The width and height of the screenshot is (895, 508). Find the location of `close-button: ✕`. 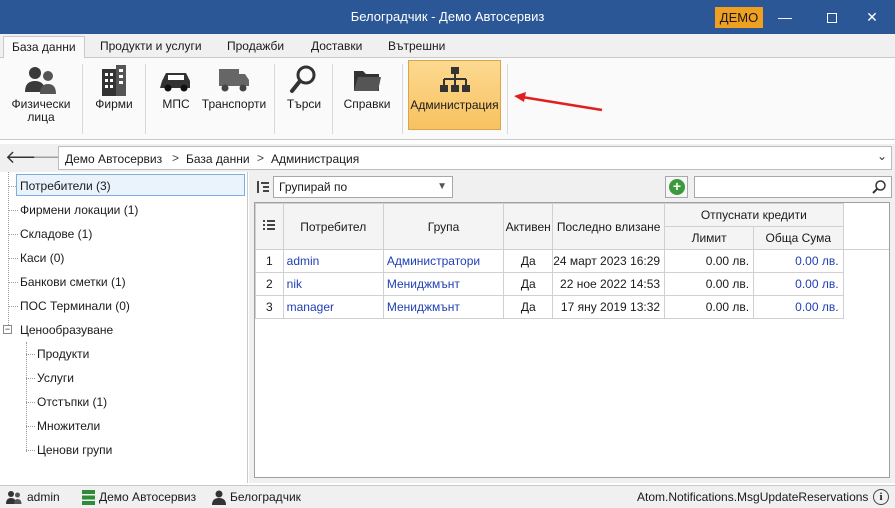

close-button: ✕ is located at coordinates (872, 17).